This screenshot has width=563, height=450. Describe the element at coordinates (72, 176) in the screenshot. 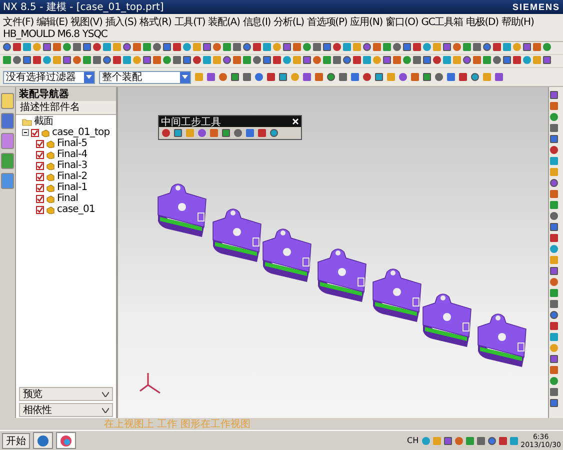

I see `tree-item: Final-2` at that location.